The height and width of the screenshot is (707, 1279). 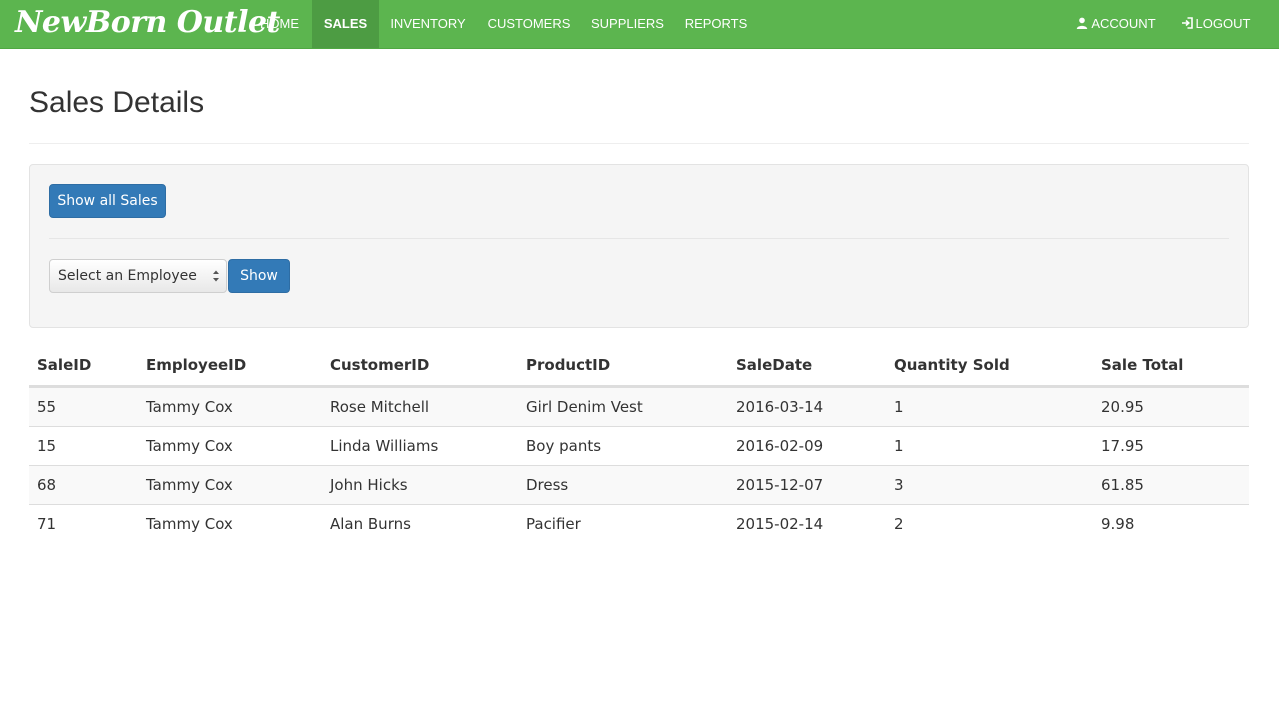 I want to click on header-product-id: ProductID, so click(x=568, y=365).